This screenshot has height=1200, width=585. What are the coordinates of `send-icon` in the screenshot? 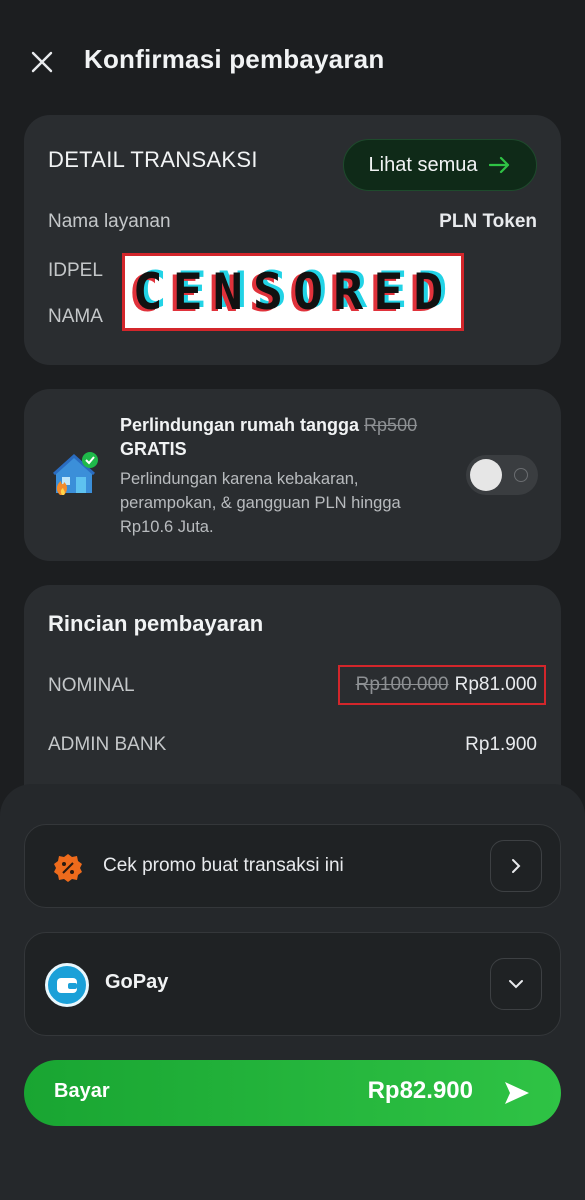 It's located at (517, 1093).